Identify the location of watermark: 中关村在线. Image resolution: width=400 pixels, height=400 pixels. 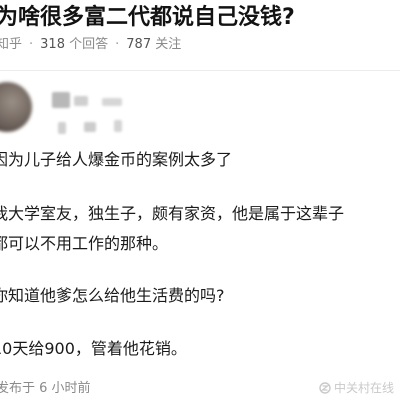
(356, 388).